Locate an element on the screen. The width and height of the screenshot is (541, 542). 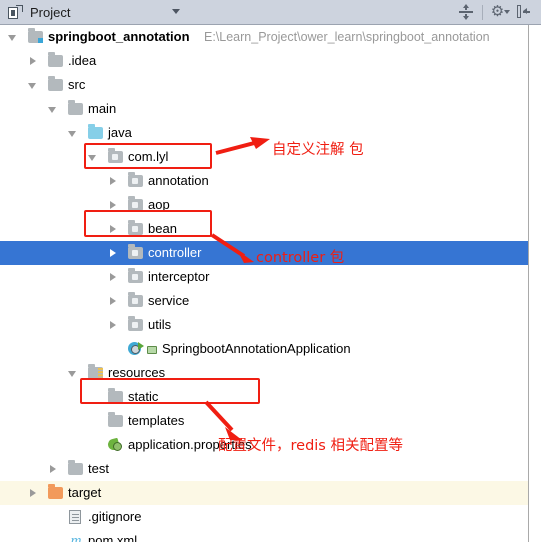
tree-row-label: controller is located at coordinates (175, 252).